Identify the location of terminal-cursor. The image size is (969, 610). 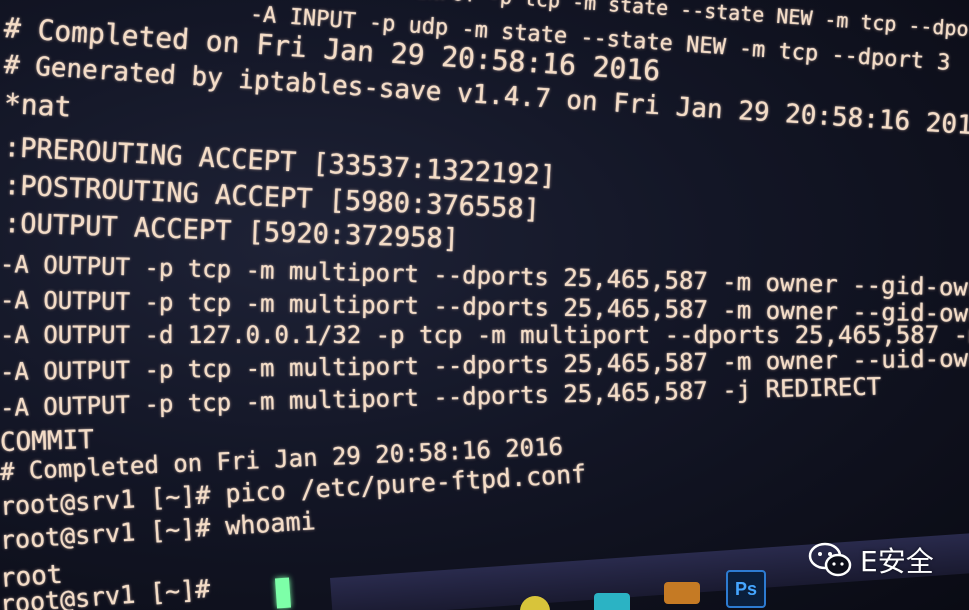
(283, 593).